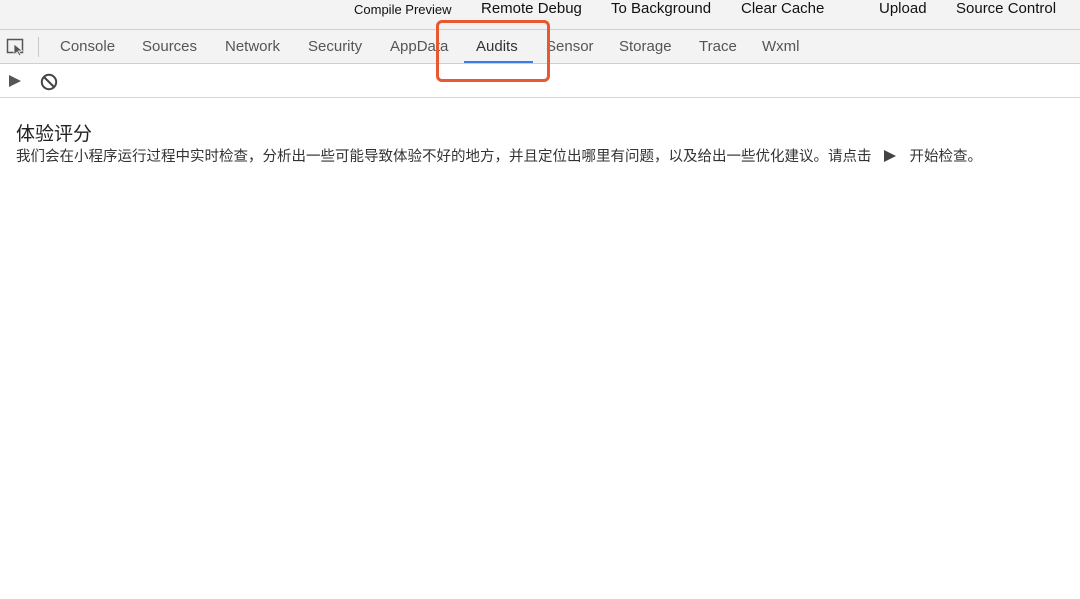  I want to click on tab-sensor: Sensor, so click(570, 47).